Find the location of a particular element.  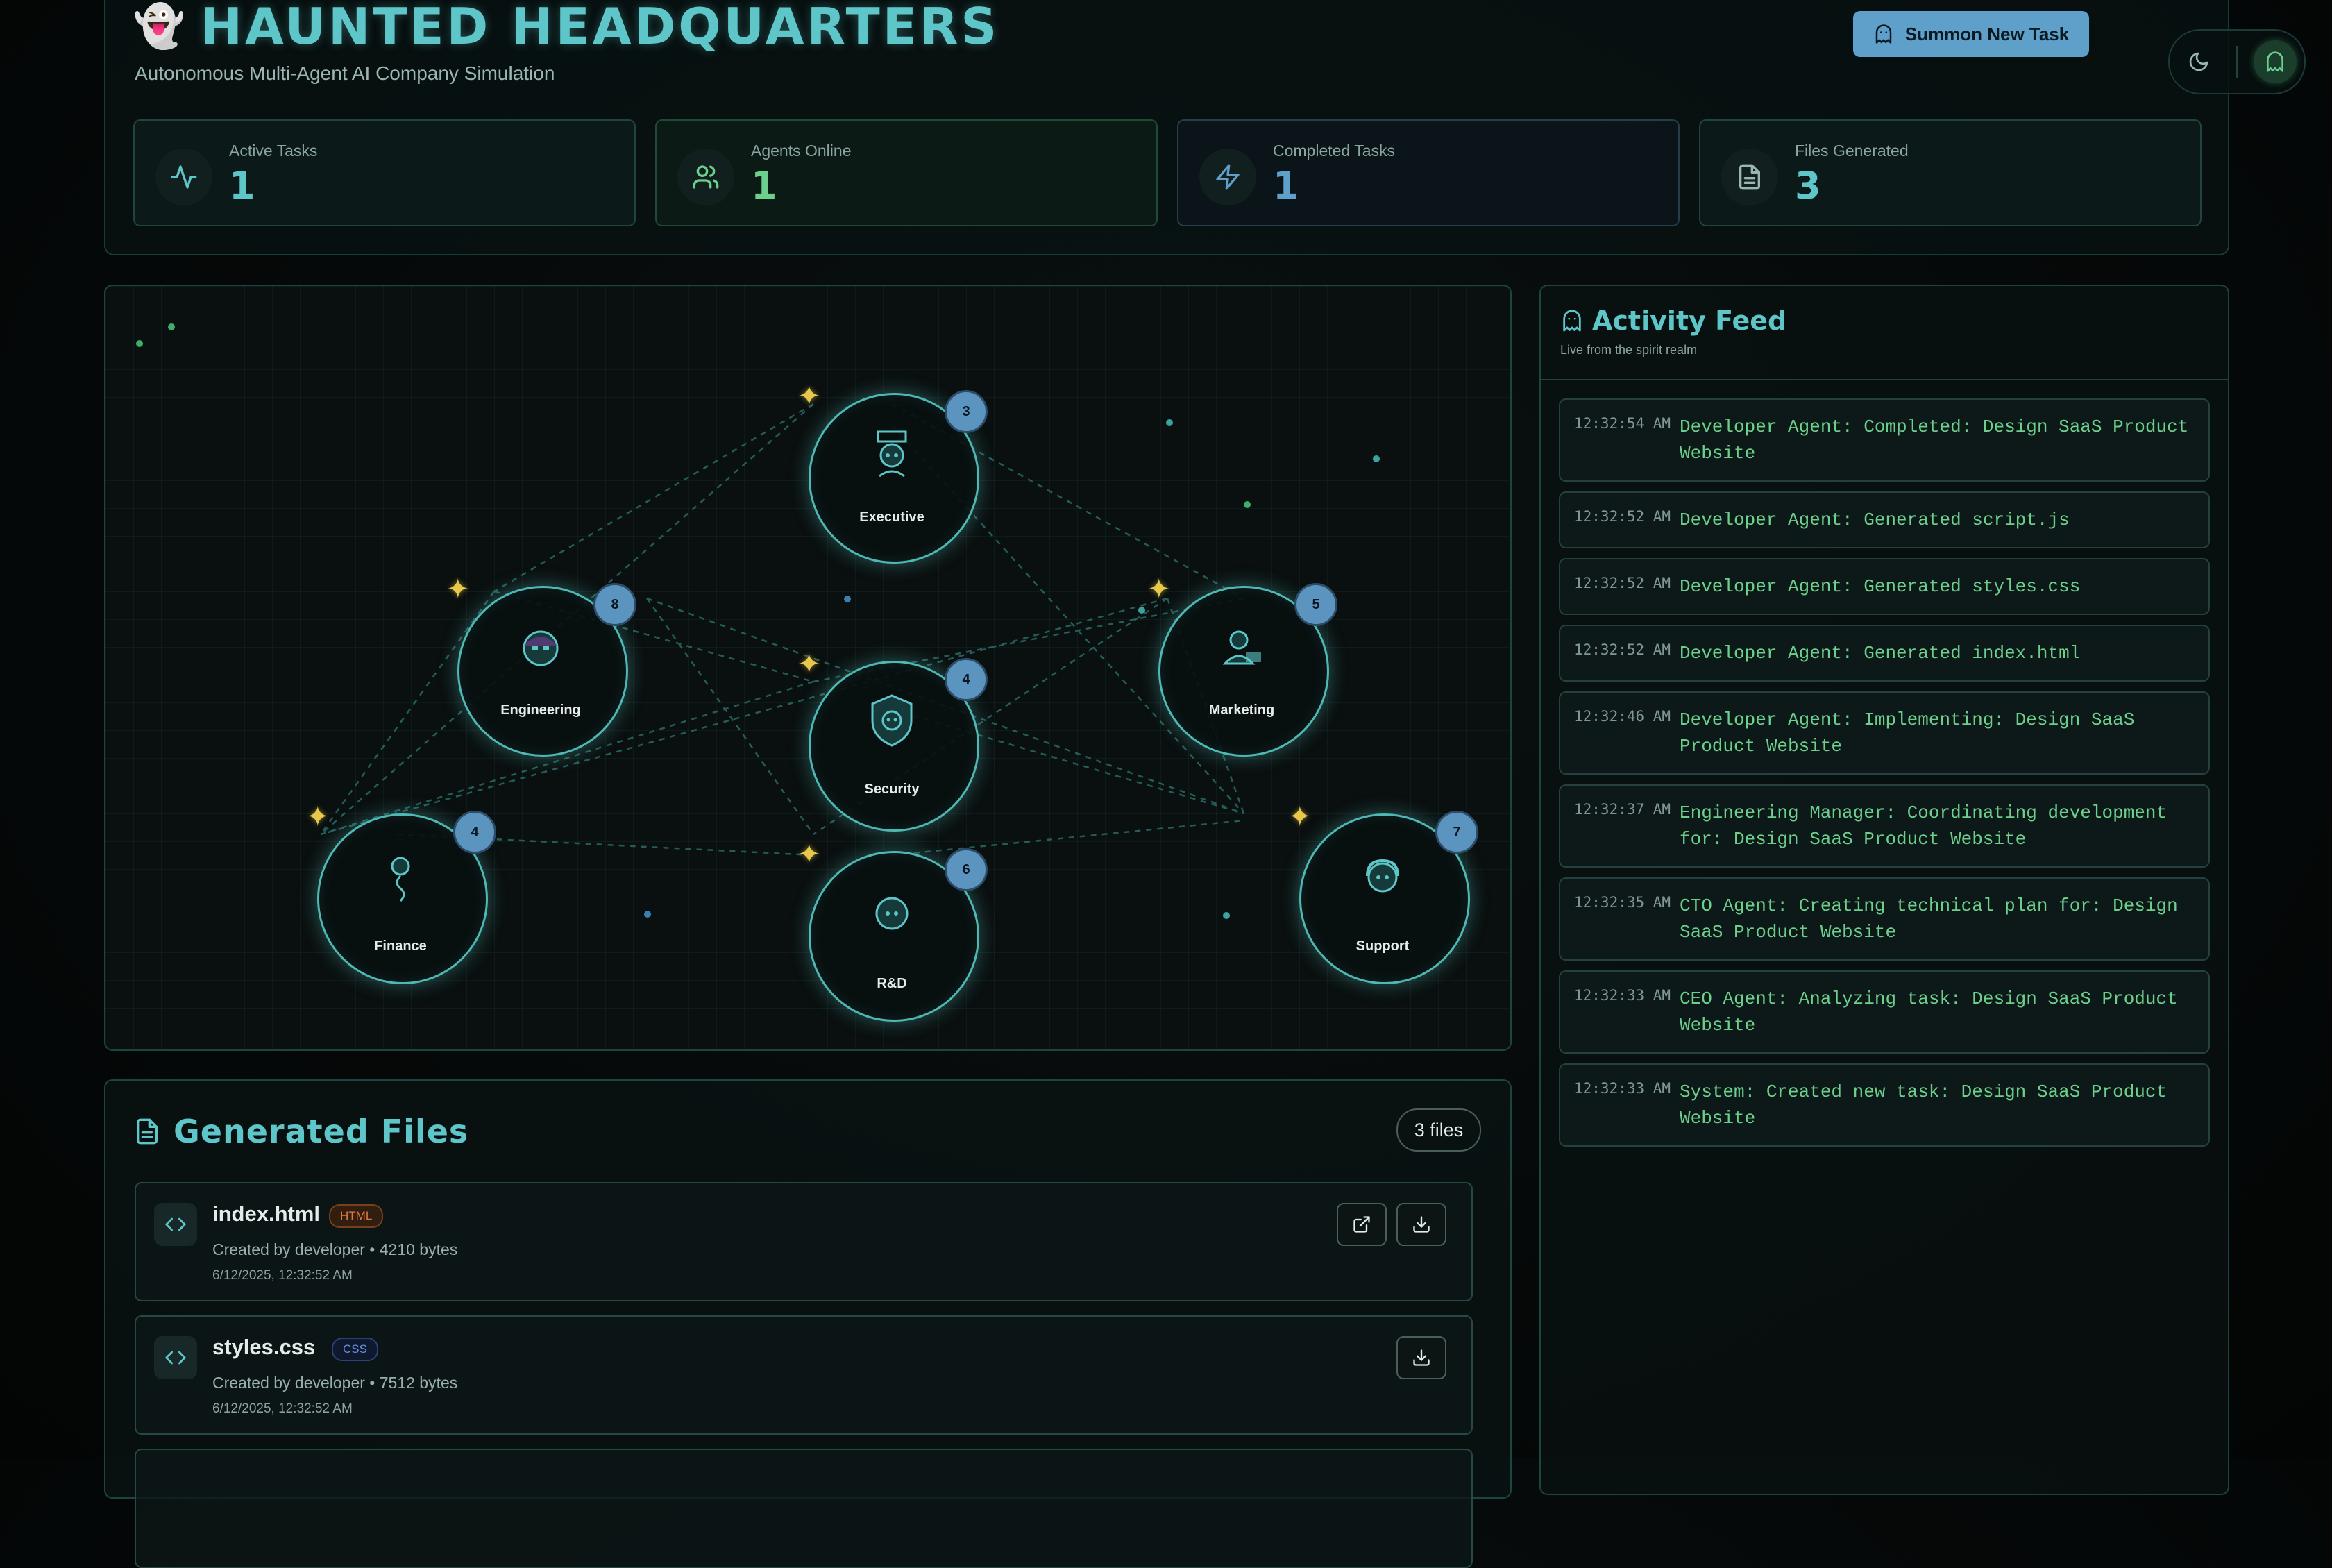

feed-message: Developer Agent: Generated index.html is located at coordinates (1880, 653).